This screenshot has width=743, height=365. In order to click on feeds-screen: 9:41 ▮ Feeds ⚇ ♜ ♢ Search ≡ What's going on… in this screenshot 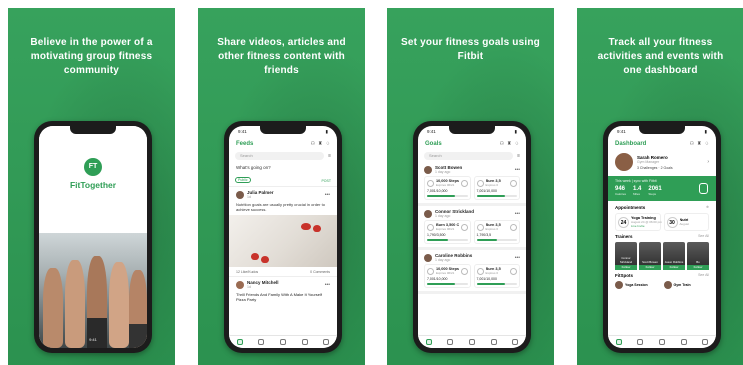, I will do `click(283, 237)`.